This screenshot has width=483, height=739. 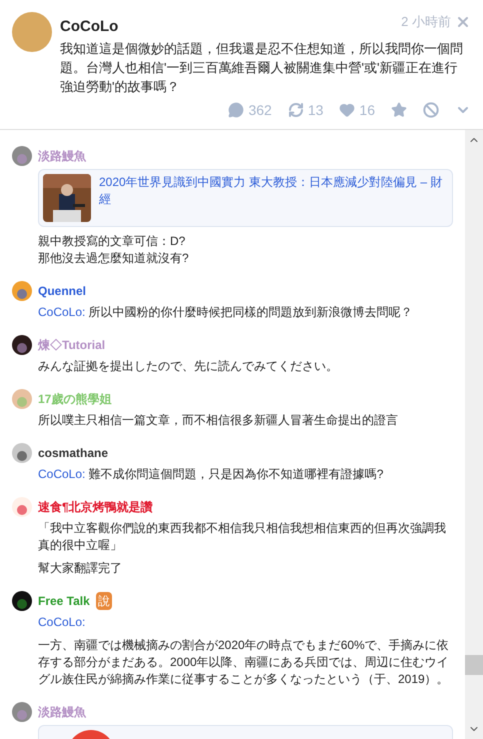 What do you see at coordinates (250, 311) in the screenshot?
I see `comment-text: 所以中國粉的你什麼時候把同樣的問題放到新浪微博去問呢？` at bounding box center [250, 311].